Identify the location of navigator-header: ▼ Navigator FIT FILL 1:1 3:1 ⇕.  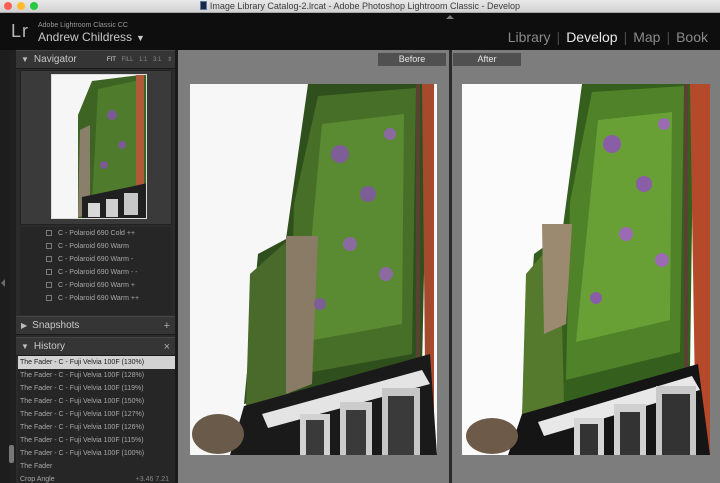
(95, 59).